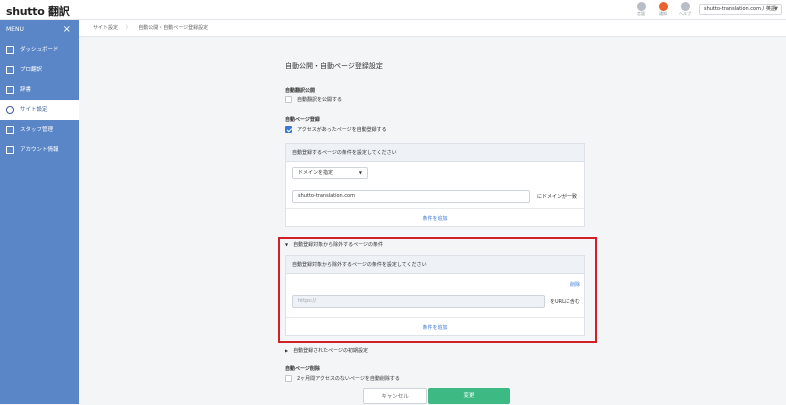  Describe the element at coordinates (39, 90) in the screenshot. I see `sidebar-item-dictionary: 辞書` at that location.